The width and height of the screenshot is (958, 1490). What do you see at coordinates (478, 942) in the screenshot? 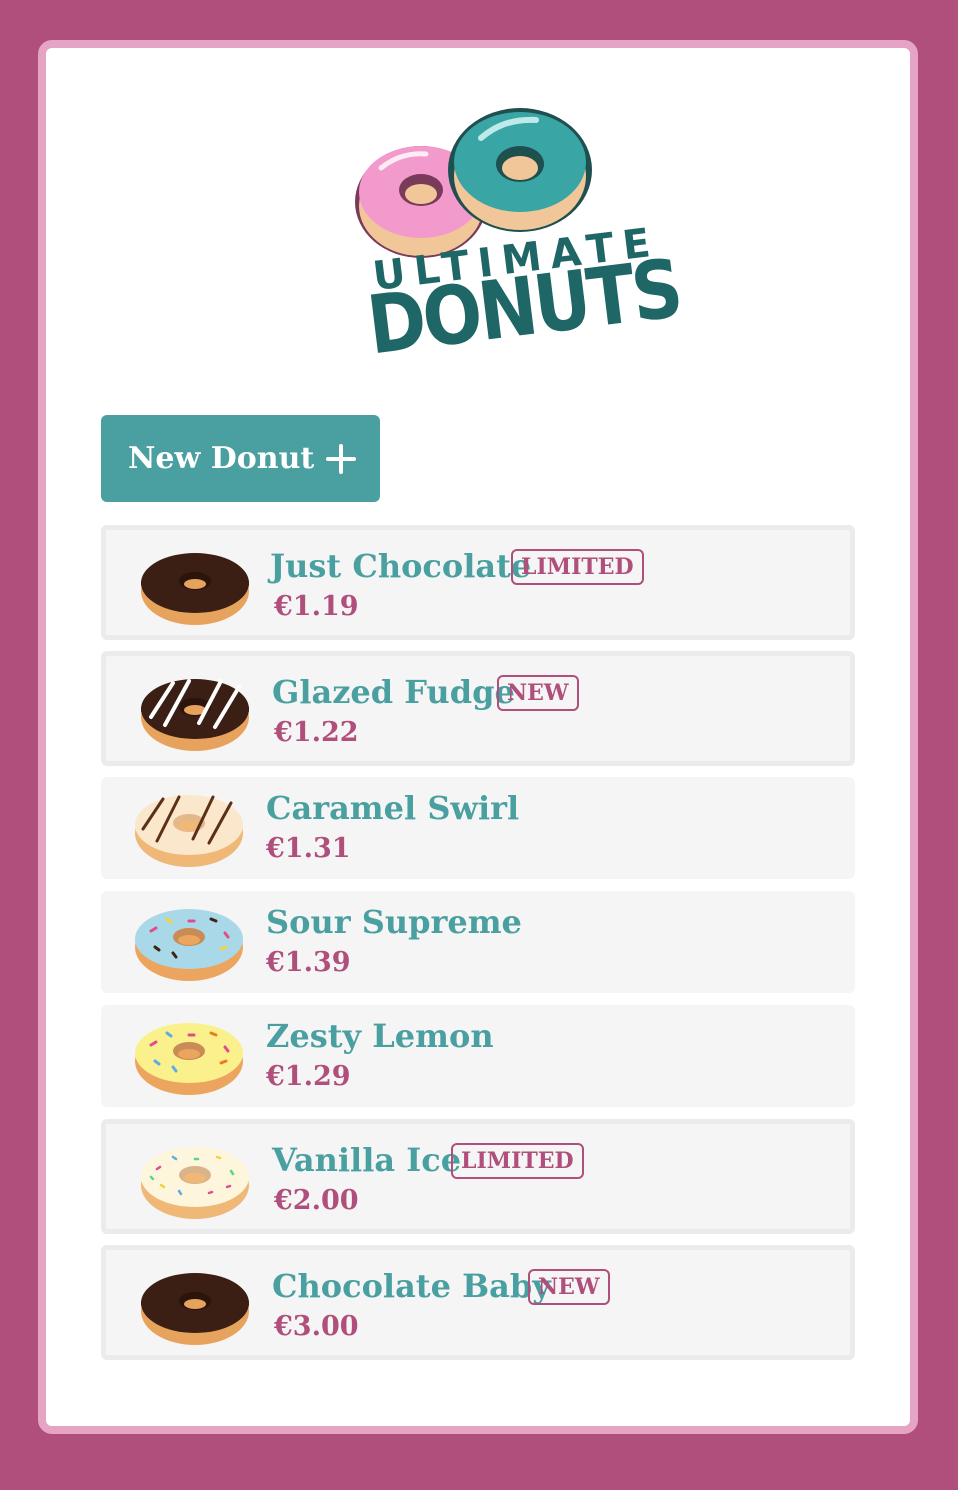
I see `list-item: Sour Supreme €1.39` at bounding box center [478, 942].